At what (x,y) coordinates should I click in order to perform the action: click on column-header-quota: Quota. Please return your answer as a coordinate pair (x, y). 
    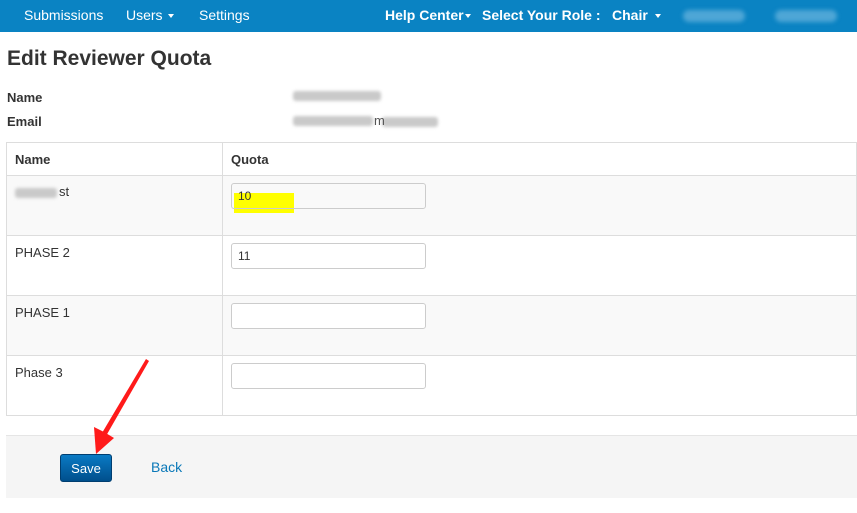
    Looking at the image, I should click on (539, 159).